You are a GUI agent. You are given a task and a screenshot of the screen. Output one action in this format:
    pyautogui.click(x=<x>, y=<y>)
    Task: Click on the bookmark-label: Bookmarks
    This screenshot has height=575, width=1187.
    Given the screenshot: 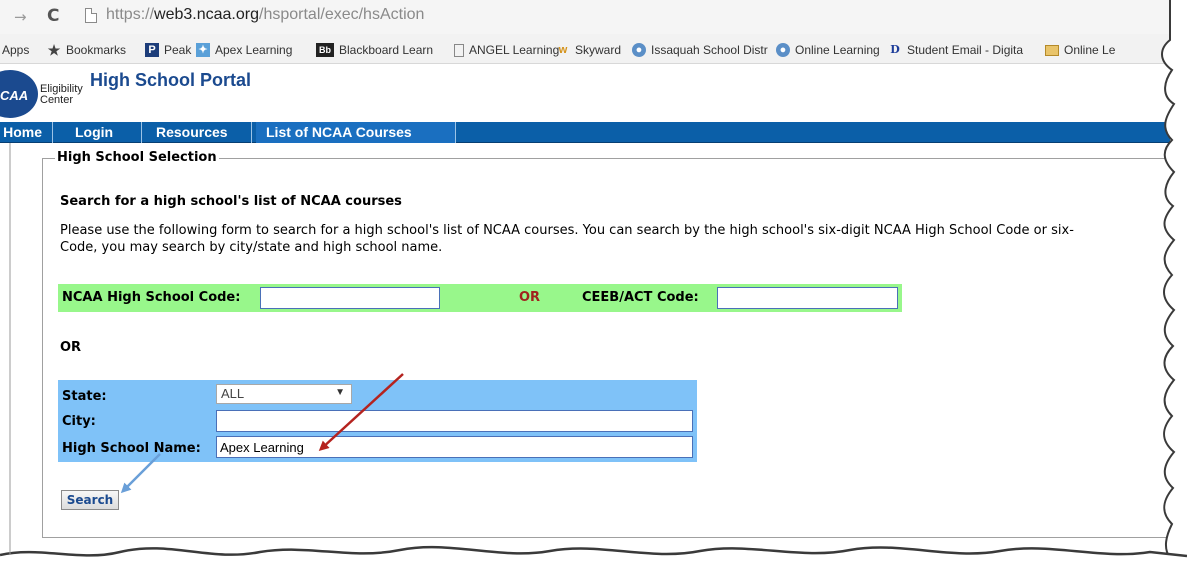 What is the action you would take?
    pyautogui.click(x=96, y=50)
    